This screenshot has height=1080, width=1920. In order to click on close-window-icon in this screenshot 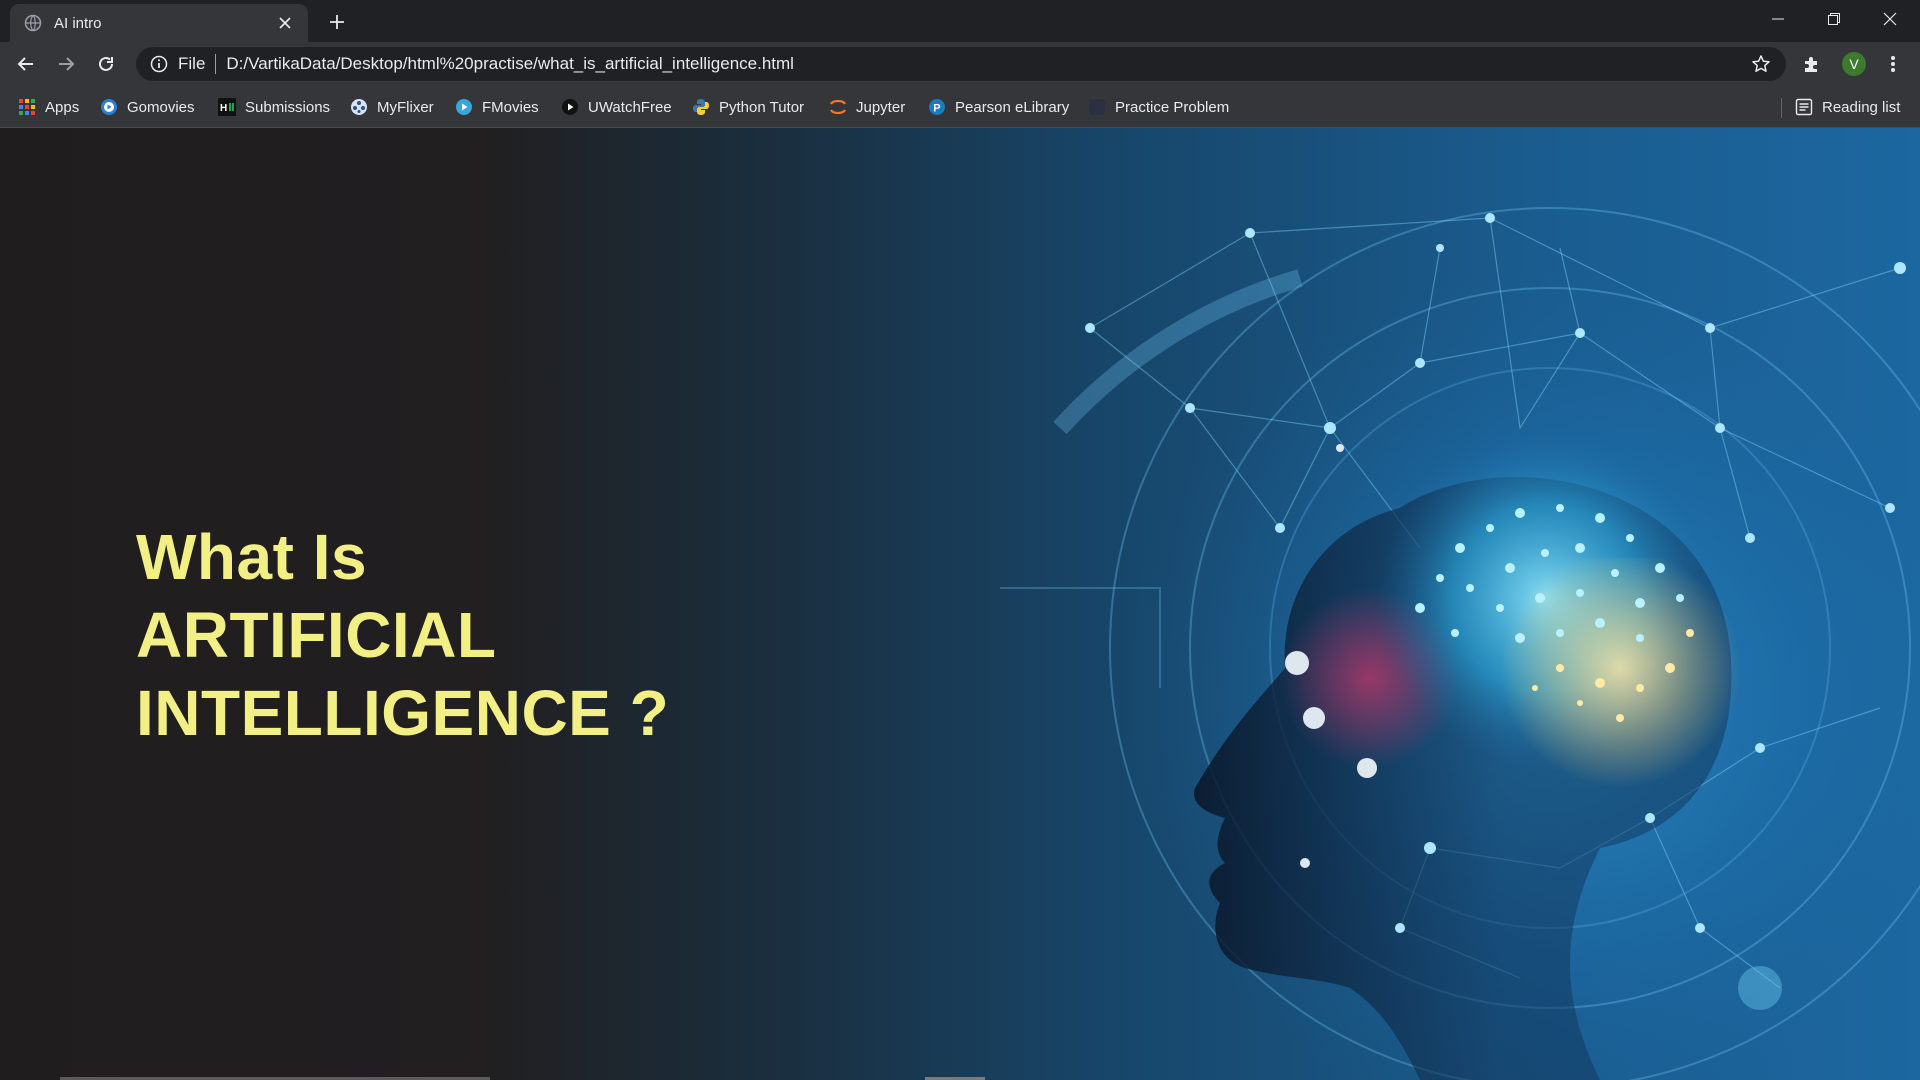, I will do `click(1890, 19)`.